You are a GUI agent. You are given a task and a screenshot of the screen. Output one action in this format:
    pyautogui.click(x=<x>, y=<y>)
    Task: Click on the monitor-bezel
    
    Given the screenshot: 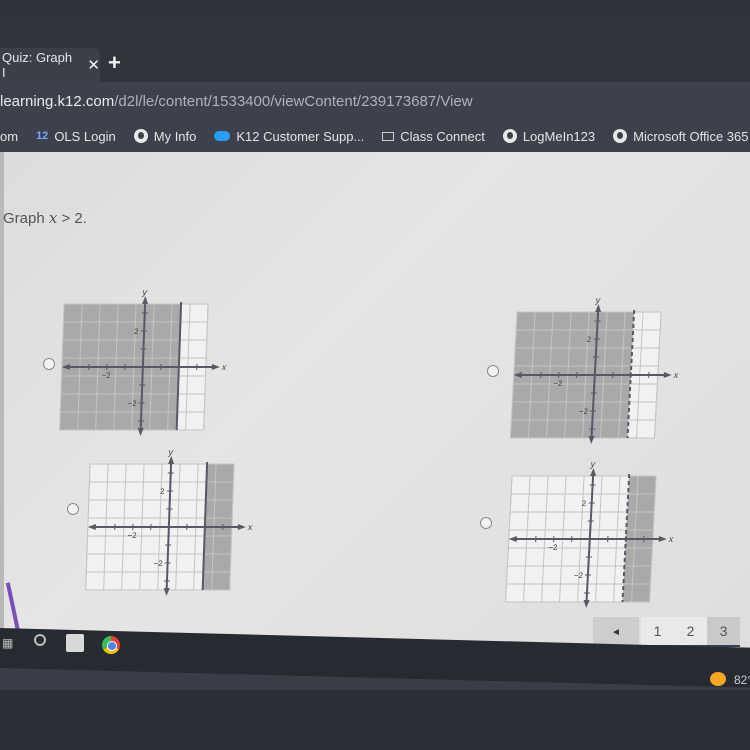 What is the action you would take?
    pyautogui.click(x=375, y=720)
    